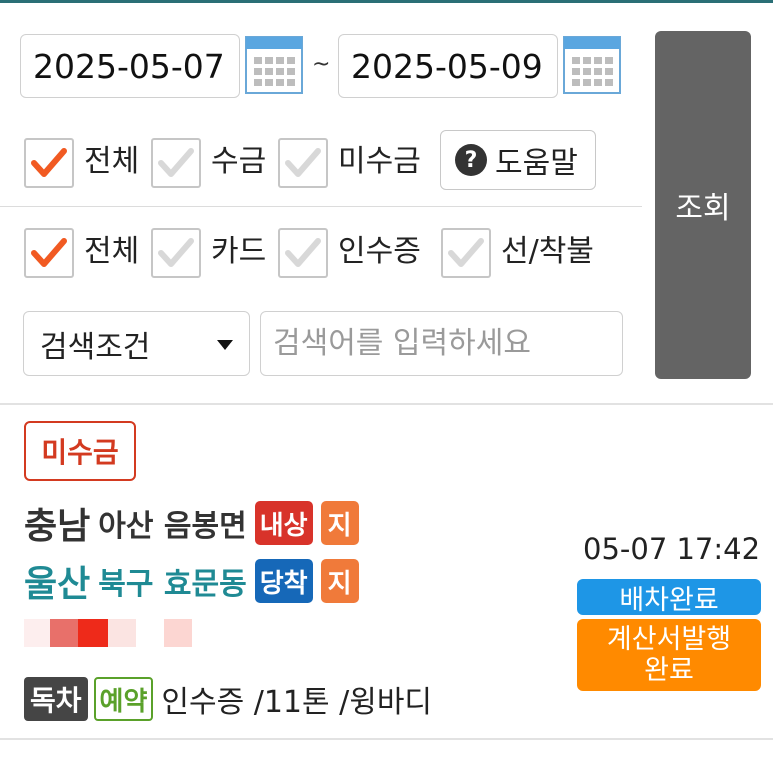 The image size is (773, 759). What do you see at coordinates (669, 597) in the screenshot?
I see `dispatch-status-badge: 배차완료` at bounding box center [669, 597].